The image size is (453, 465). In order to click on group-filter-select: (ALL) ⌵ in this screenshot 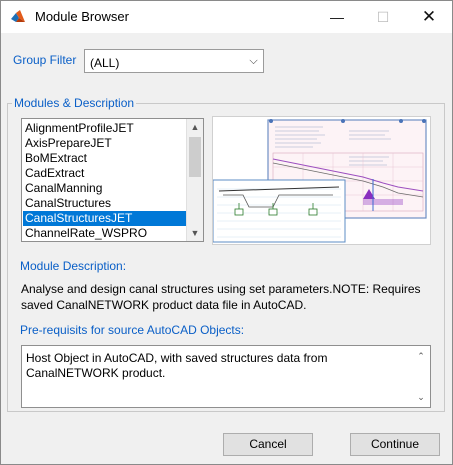, I will do `click(174, 61)`.